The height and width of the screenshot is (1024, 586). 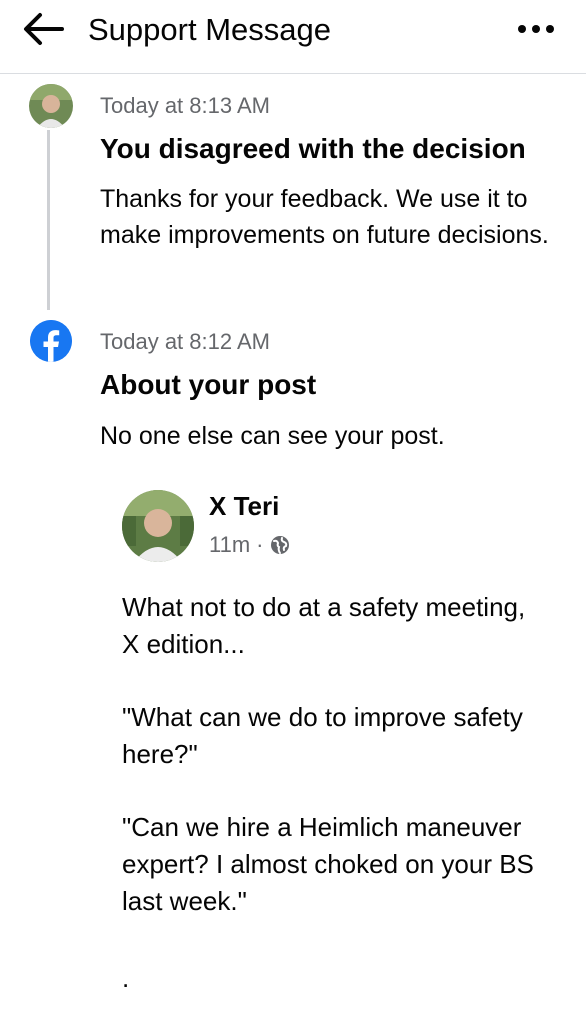 What do you see at coordinates (185, 341) in the screenshot?
I see `message-timestamp: Today at 8:12 AM` at bounding box center [185, 341].